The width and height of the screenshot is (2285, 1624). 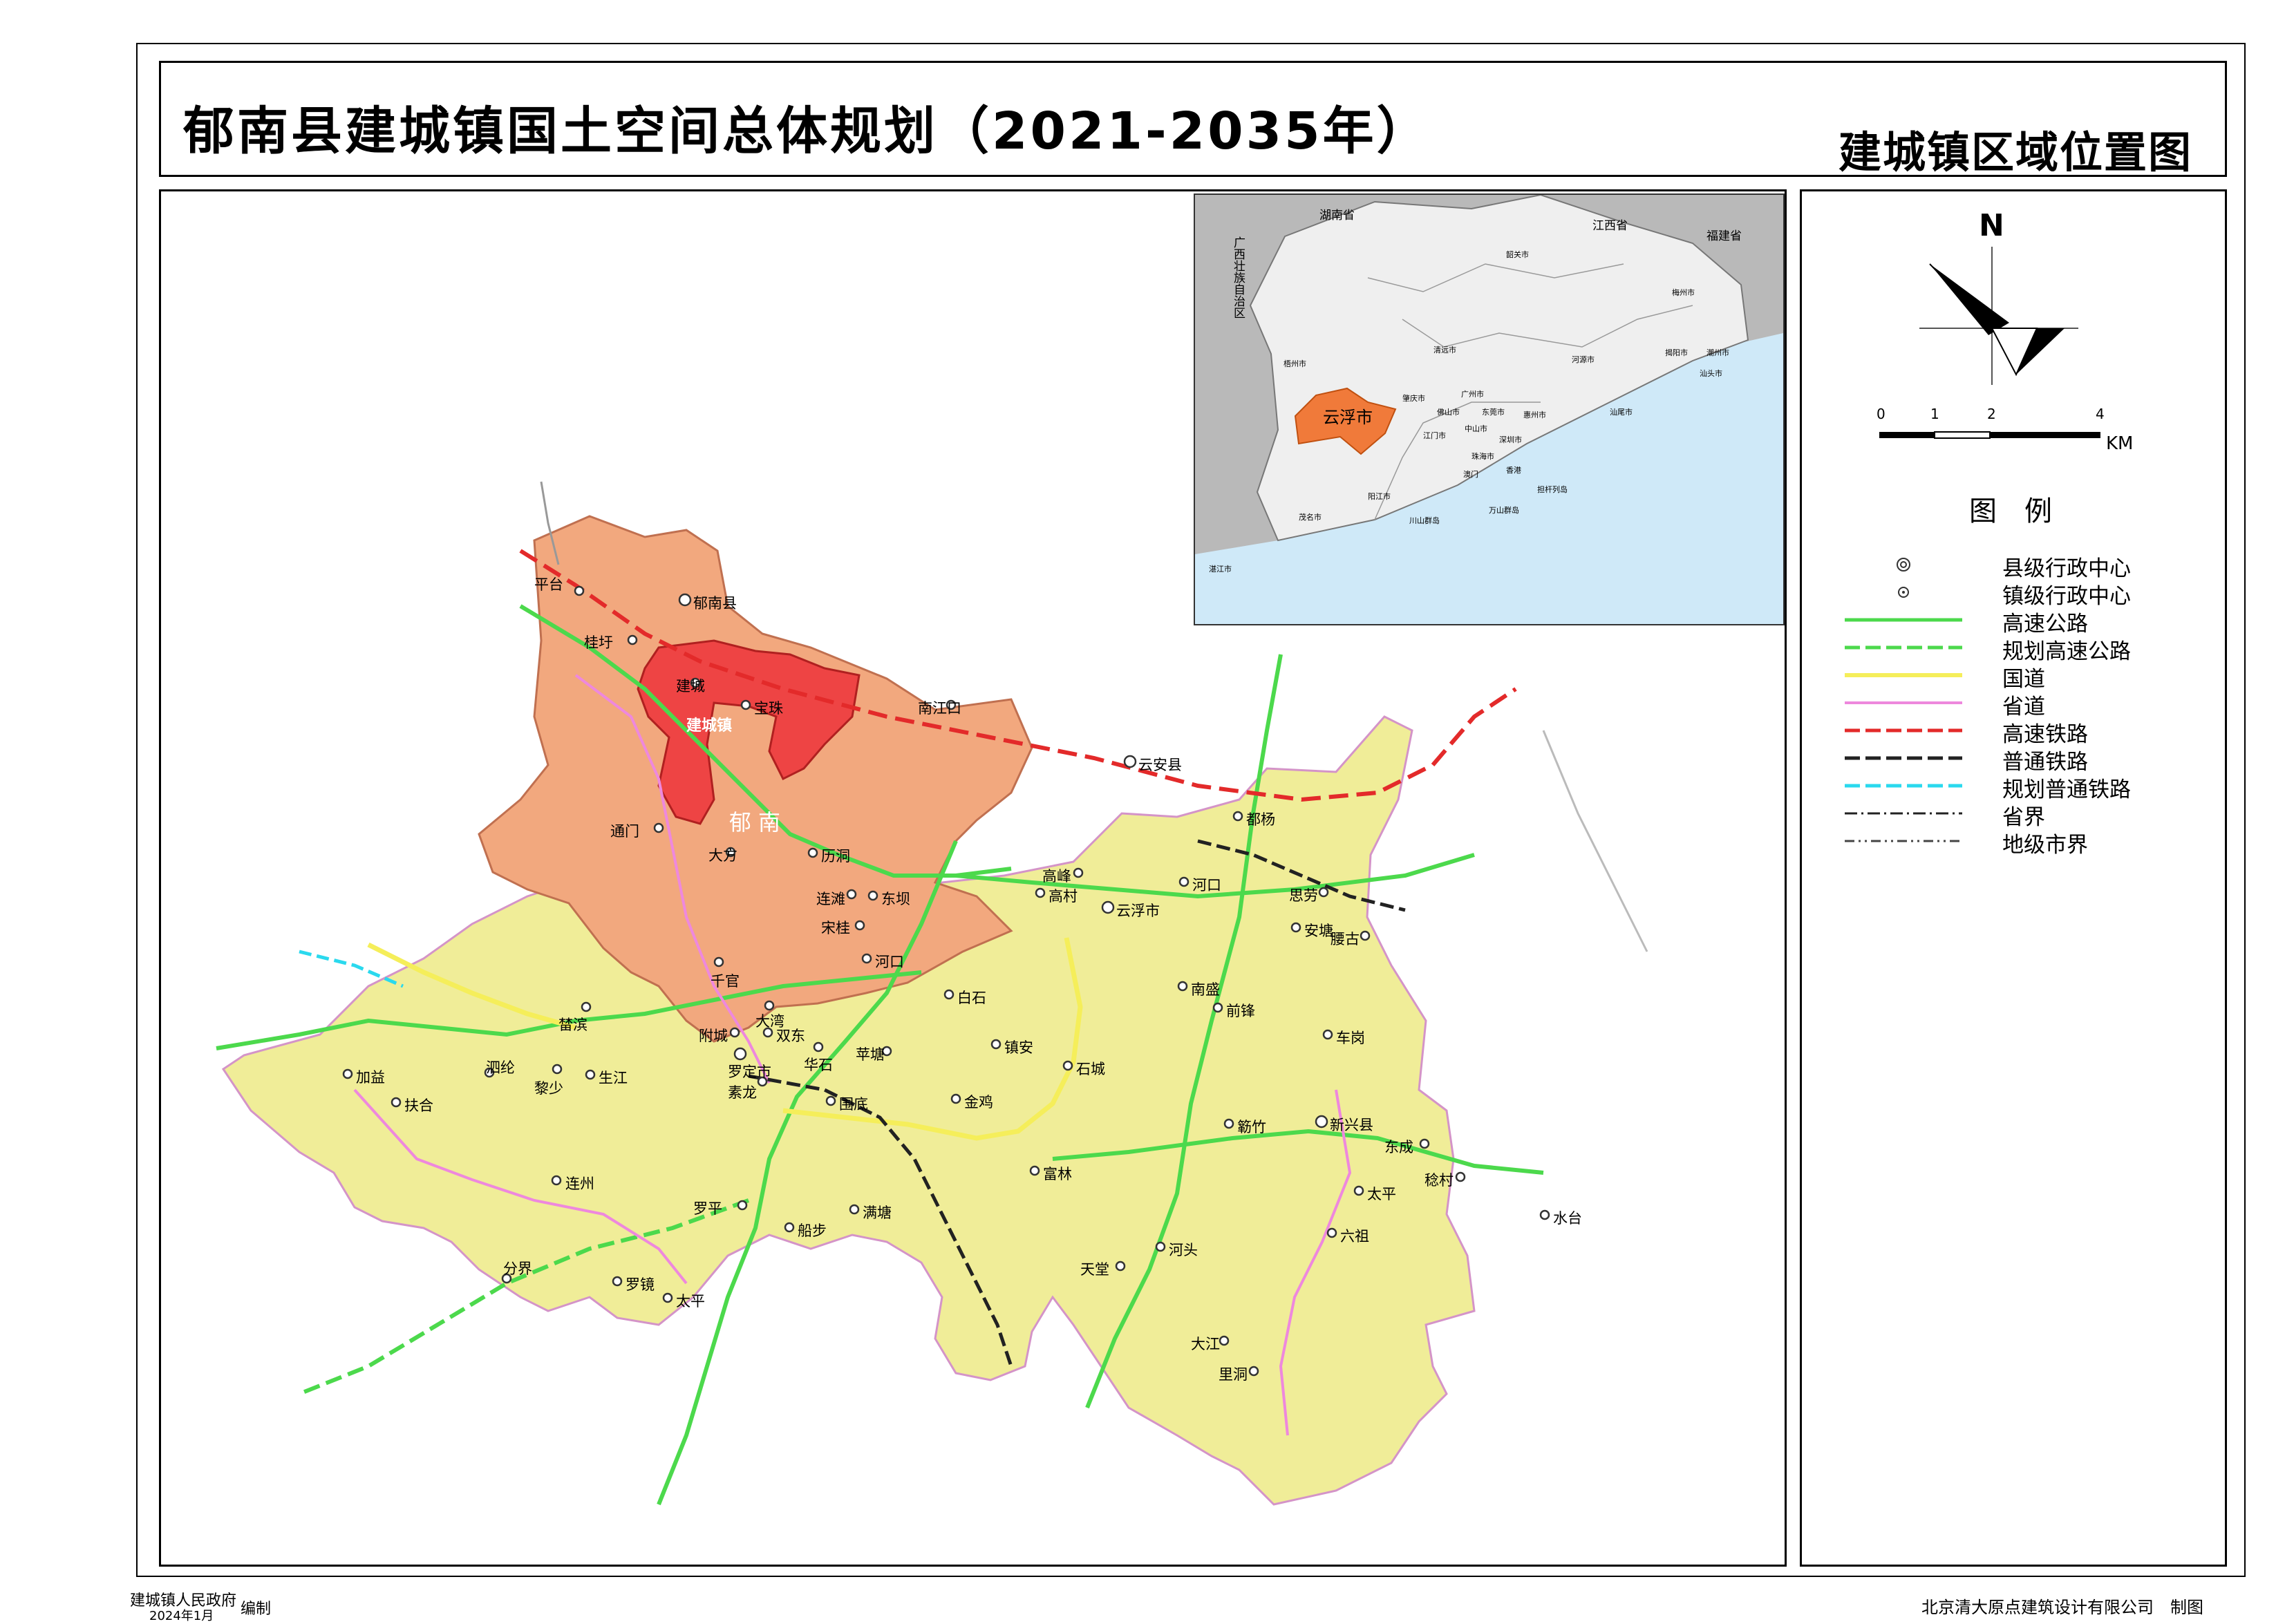 I want to click on place-label: 双东, so click(x=790, y=1036).